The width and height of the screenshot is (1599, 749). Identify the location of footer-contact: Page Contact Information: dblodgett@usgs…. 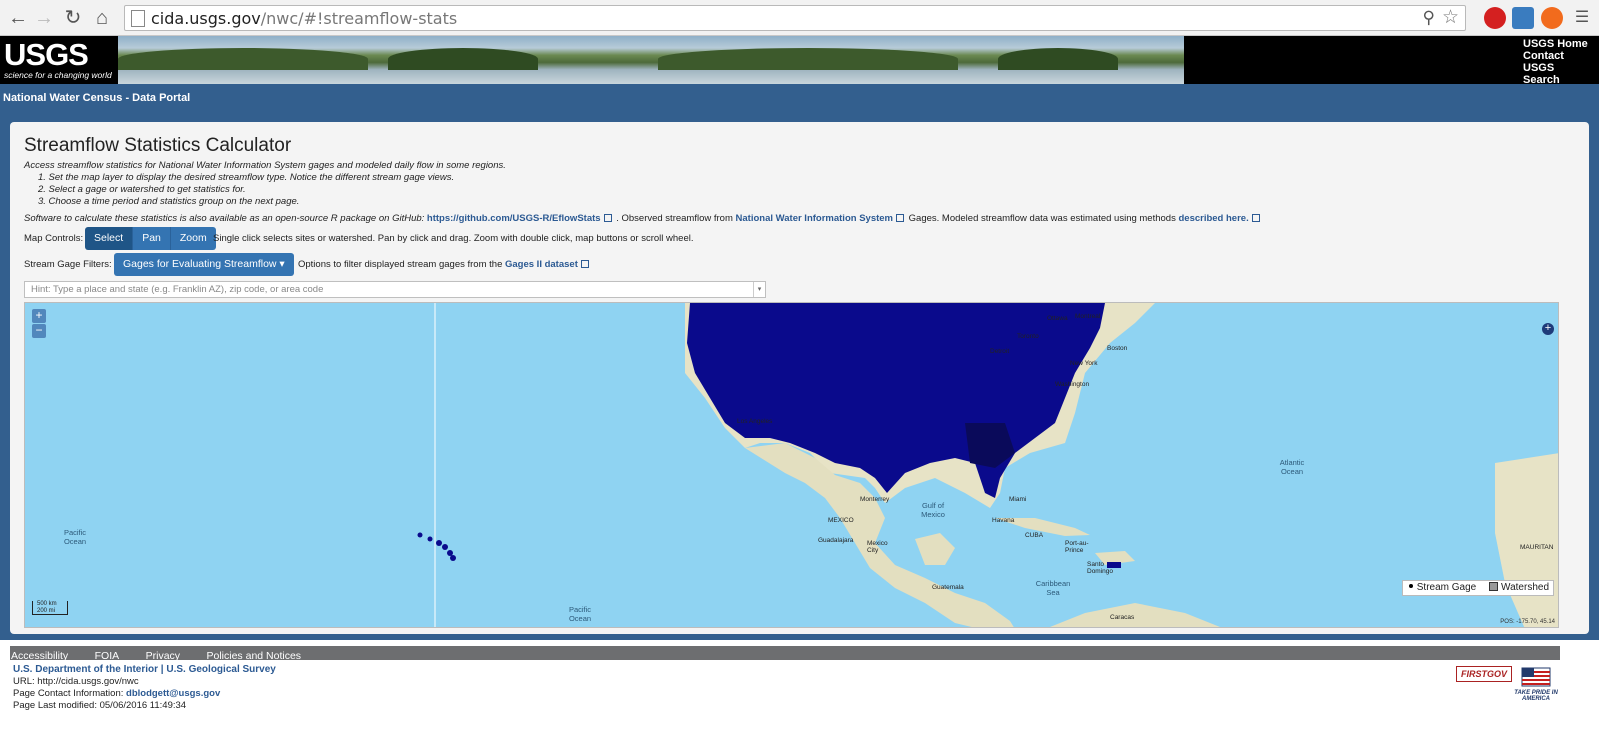
(144, 694).